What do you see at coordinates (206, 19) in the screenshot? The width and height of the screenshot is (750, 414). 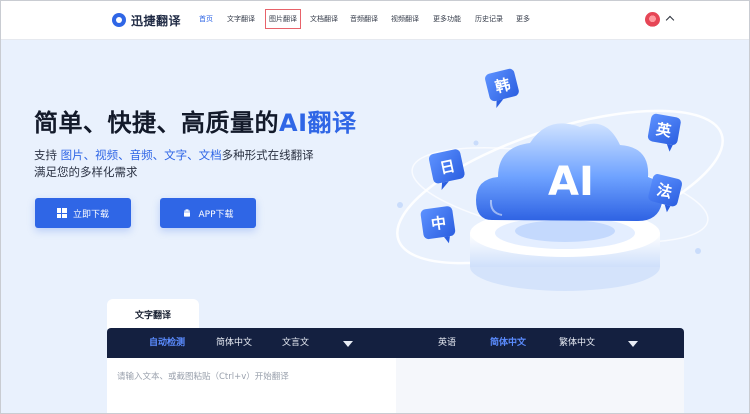 I see `nav-home: 首页` at bounding box center [206, 19].